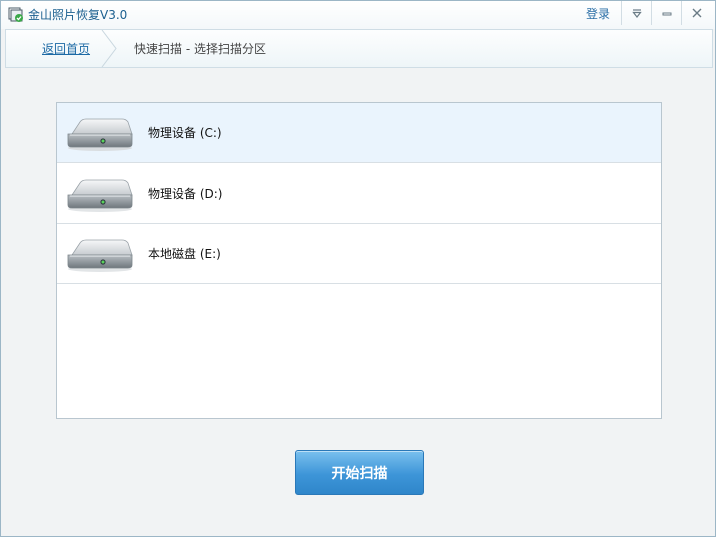 The height and width of the screenshot is (537, 716). What do you see at coordinates (78, 15) in the screenshot?
I see `app-title: 金山照片恢复V3.0` at bounding box center [78, 15].